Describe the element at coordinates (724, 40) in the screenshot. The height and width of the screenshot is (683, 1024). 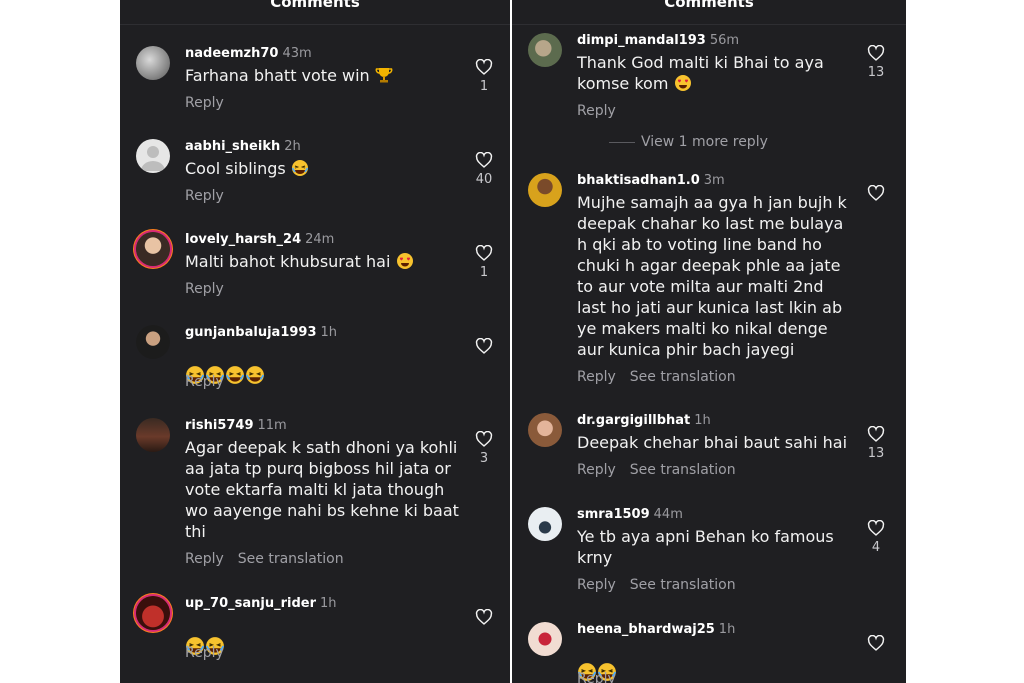
I see `timestamp: 56m` at that location.